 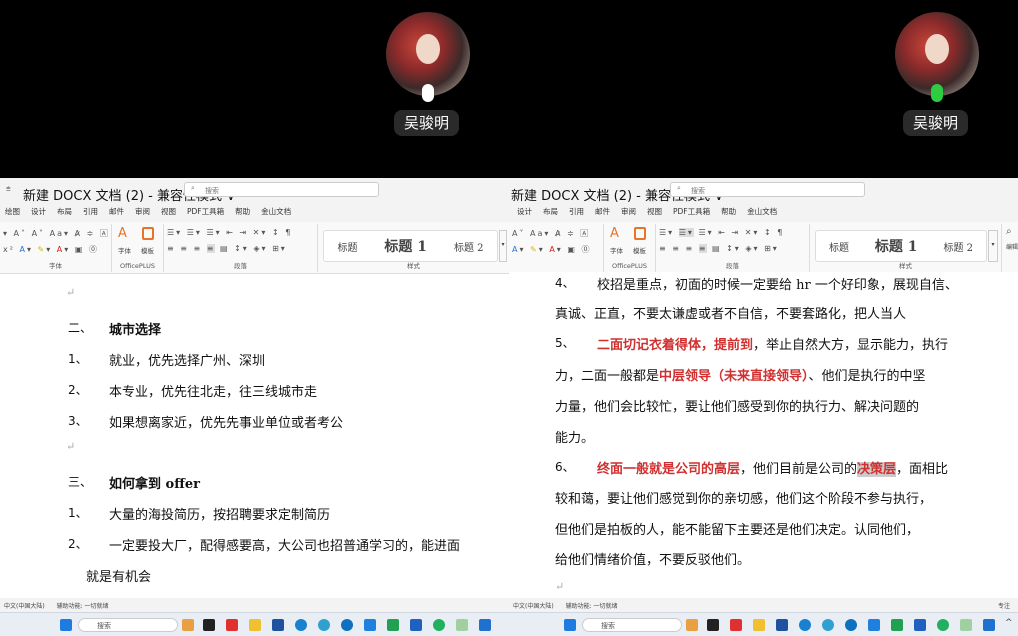 What do you see at coordinates (12, 211) in the screenshot?
I see `tab-draw: 绘图` at bounding box center [12, 211].